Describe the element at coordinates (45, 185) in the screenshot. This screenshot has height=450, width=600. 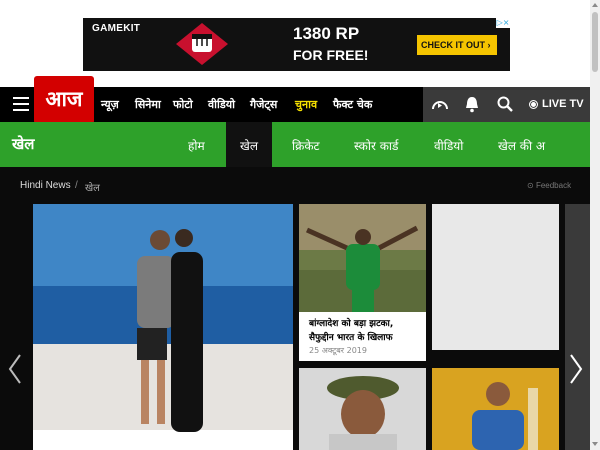
I see `breadcrumb-home: Hindi News` at that location.